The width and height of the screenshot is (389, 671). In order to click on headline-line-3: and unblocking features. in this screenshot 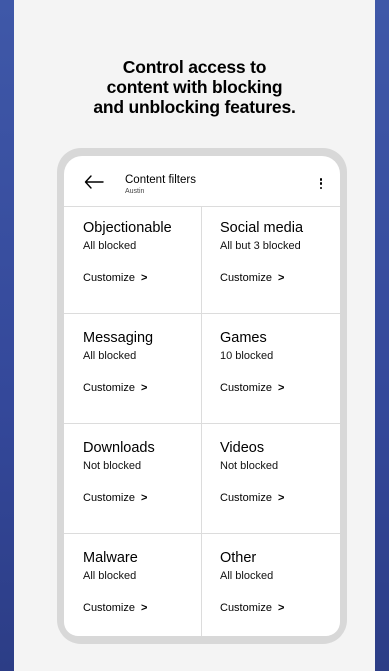, I will do `click(194, 107)`.